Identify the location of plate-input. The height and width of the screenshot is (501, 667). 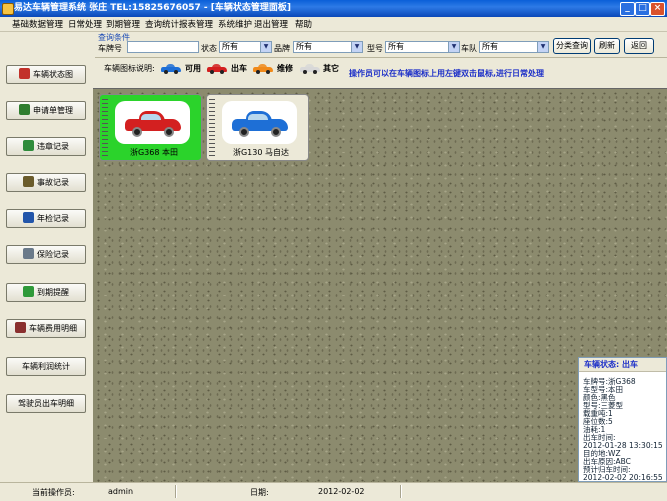
(163, 47).